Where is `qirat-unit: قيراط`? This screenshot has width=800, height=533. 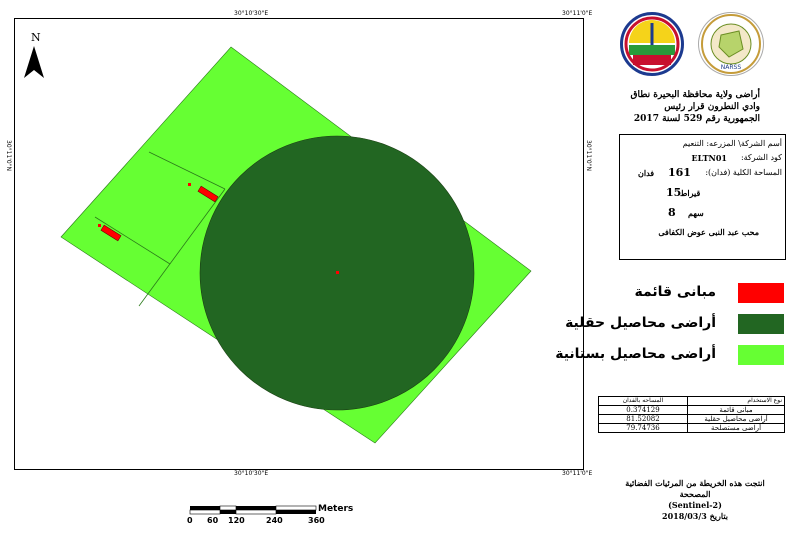 qirat-unit: قيراط is located at coordinates (690, 193).